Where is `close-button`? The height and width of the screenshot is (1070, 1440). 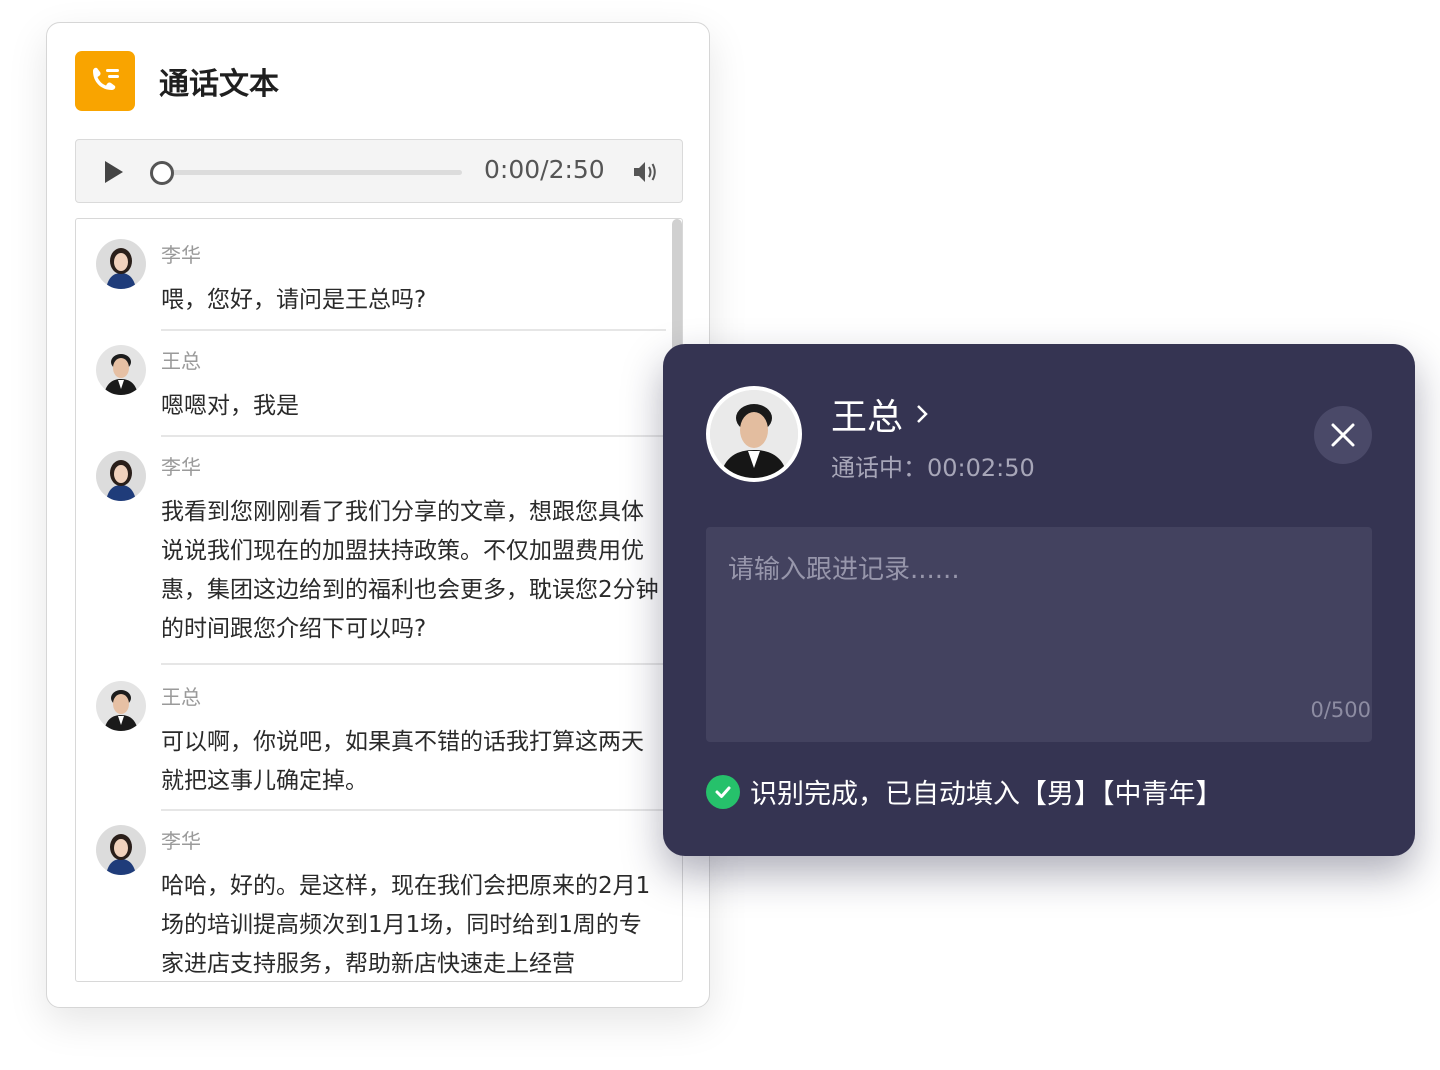
close-button is located at coordinates (1343, 435).